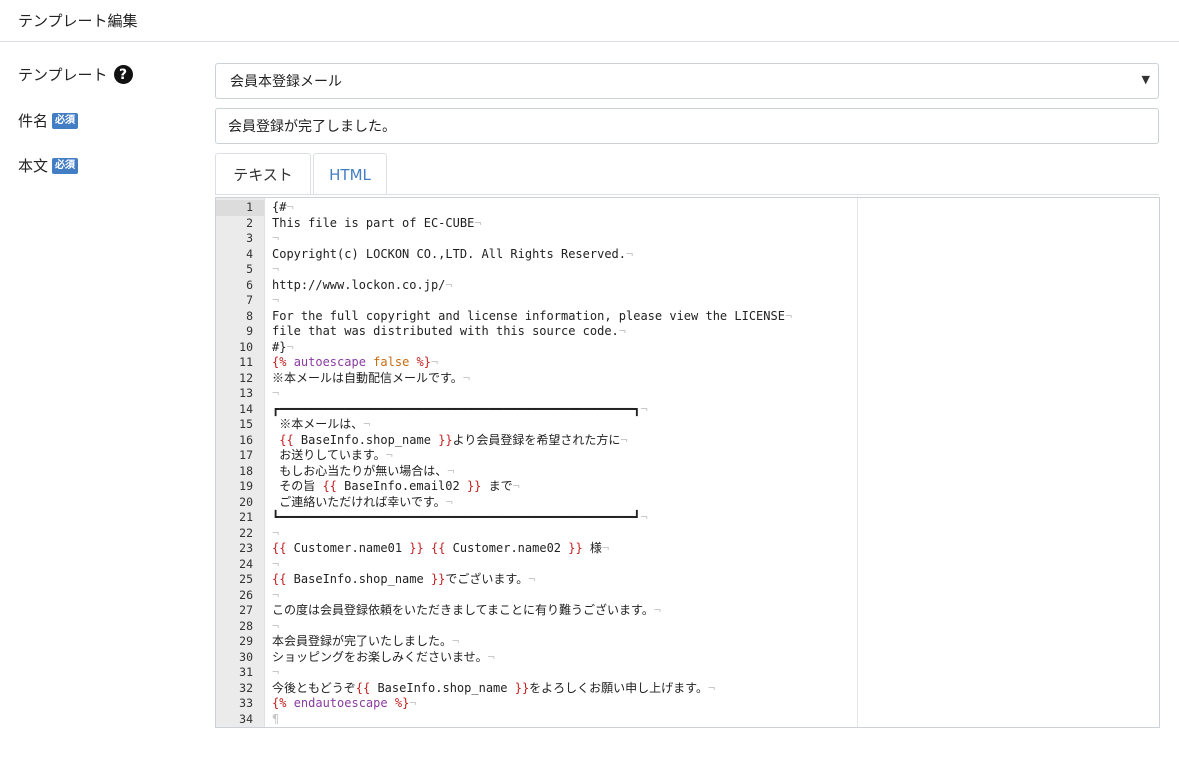  I want to click on subject-input: 会員登録が完了しました。, so click(687, 126).